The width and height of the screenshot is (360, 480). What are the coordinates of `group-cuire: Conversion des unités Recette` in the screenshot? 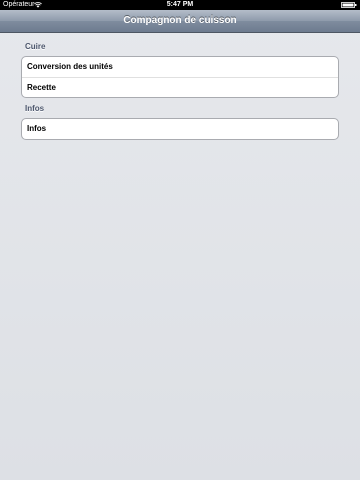 It's located at (180, 77).